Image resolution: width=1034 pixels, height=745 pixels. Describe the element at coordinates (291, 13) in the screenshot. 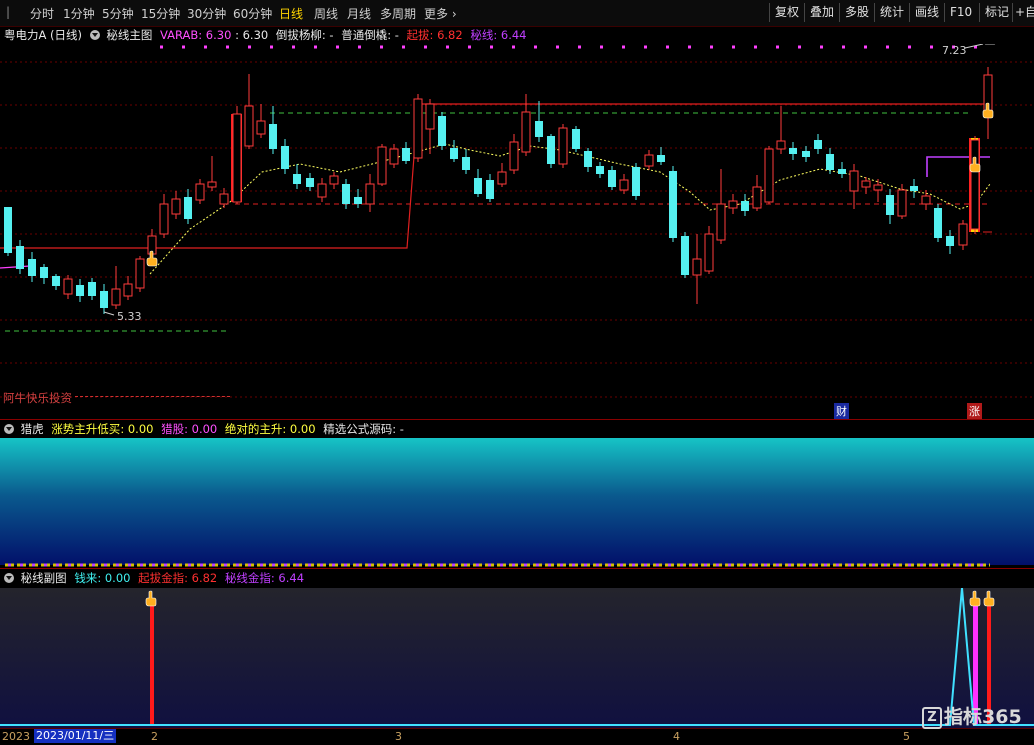

I see `period-tab-daily: 日线` at that location.